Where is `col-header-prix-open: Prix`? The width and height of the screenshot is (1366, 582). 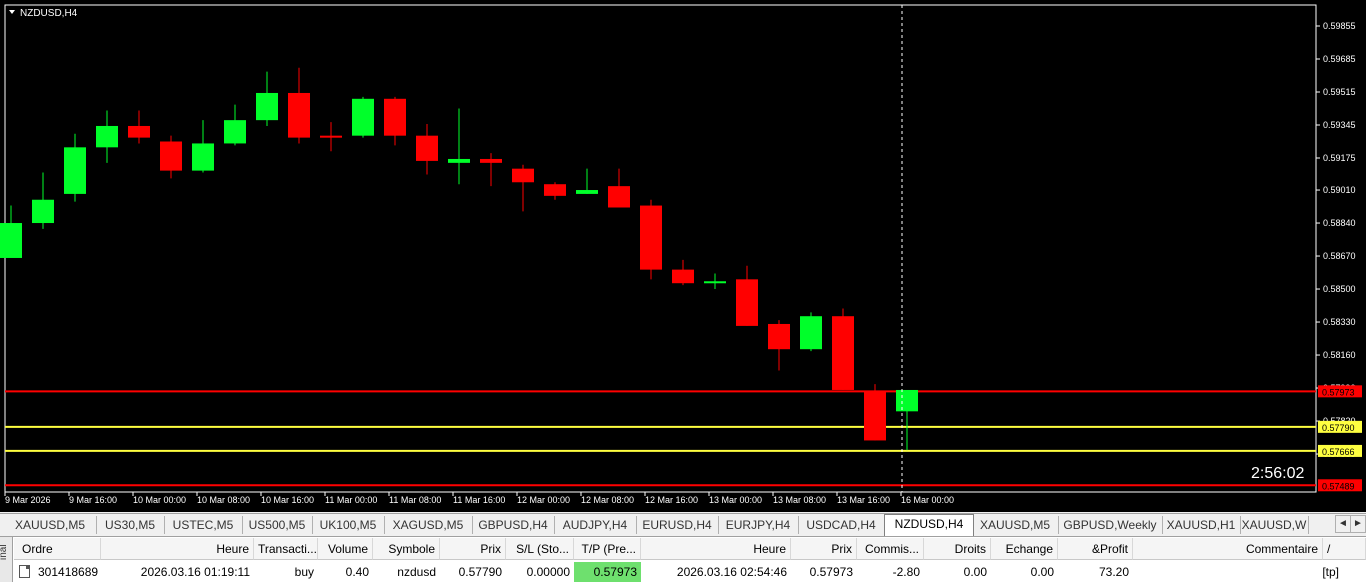
col-header-prix-open: Prix is located at coordinates (473, 549).